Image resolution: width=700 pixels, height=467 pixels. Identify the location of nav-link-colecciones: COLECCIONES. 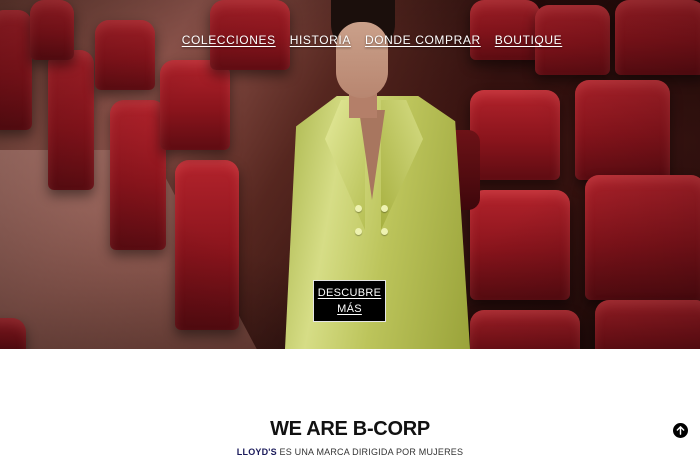
(229, 40).